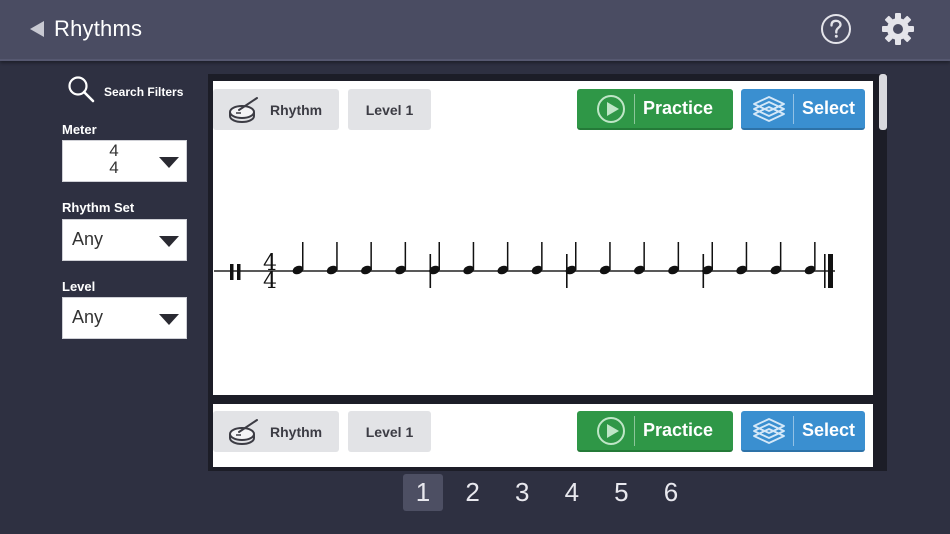 The height and width of the screenshot is (534, 950). Describe the element at coordinates (114, 167) in the screenshot. I see `meter-denominator: 4` at that location.